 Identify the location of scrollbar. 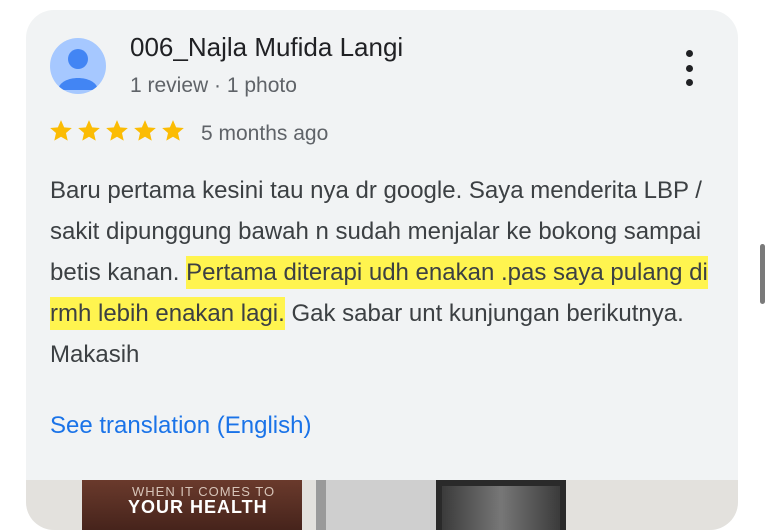
(762, 274).